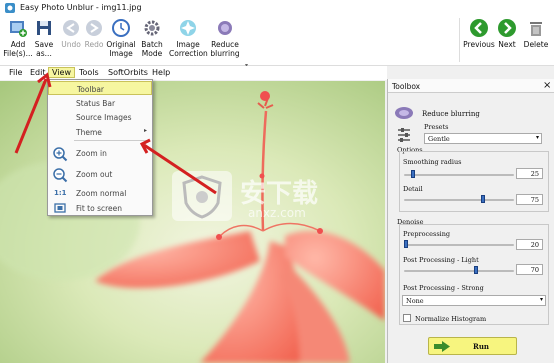 The height and width of the screenshot is (363, 554). What do you see at coordinates (94, 174) in the screenshot?
I see `zoom-out-label: Zoom out` at bounding box center [94, 174].